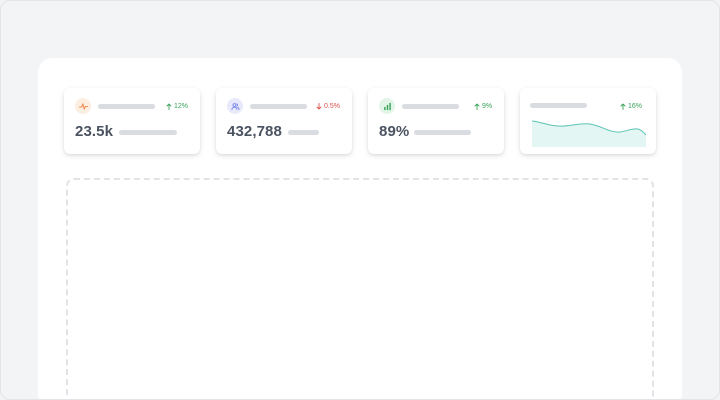  What do you see at coordinates (83, 106) in the screenshot?
I see `activity-icon` at bounding box center [83, 106].